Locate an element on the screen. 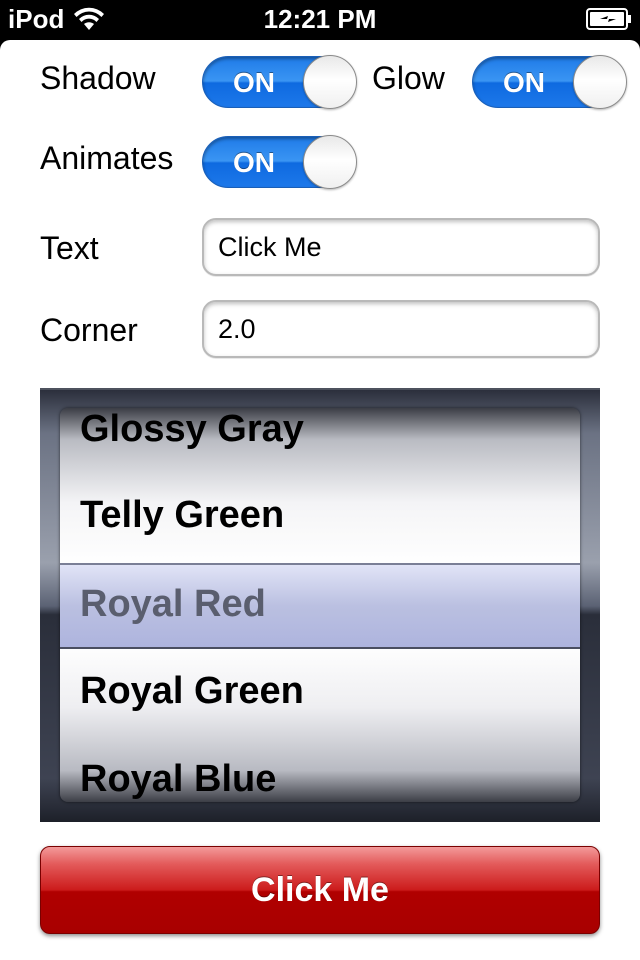 Image resolution: width=640 pixels, height=960 pixels. glow-switch-state: ON is located at coordinates (524, 82).